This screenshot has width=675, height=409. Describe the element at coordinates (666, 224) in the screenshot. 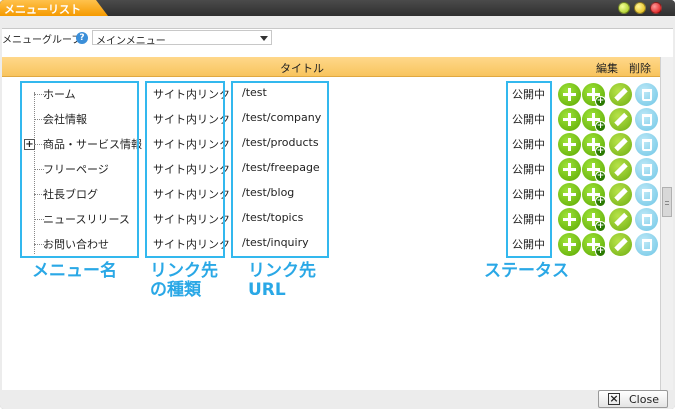

I see `vertical-scrollbar` at that location.